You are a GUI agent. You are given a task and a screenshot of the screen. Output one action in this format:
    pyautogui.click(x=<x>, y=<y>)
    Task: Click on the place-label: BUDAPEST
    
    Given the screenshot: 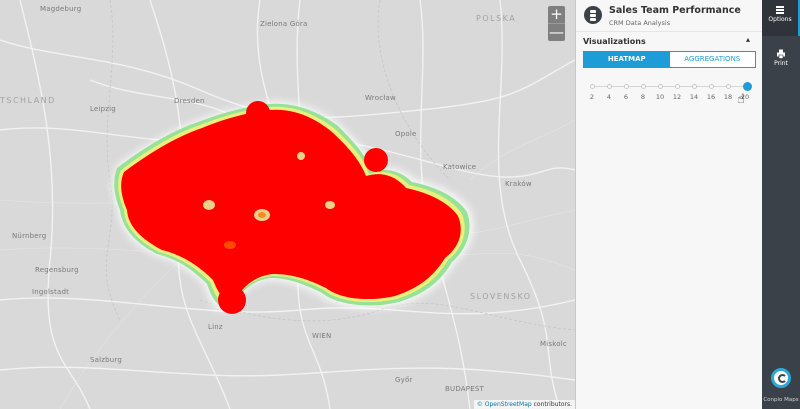 What is the action you would take?
    pyautogui.click(x=464, y=389)
    